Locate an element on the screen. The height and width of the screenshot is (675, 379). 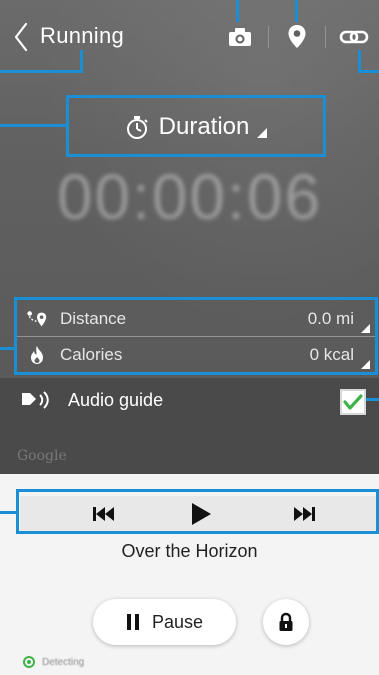
camera-button is located at coordinates (240, 37).